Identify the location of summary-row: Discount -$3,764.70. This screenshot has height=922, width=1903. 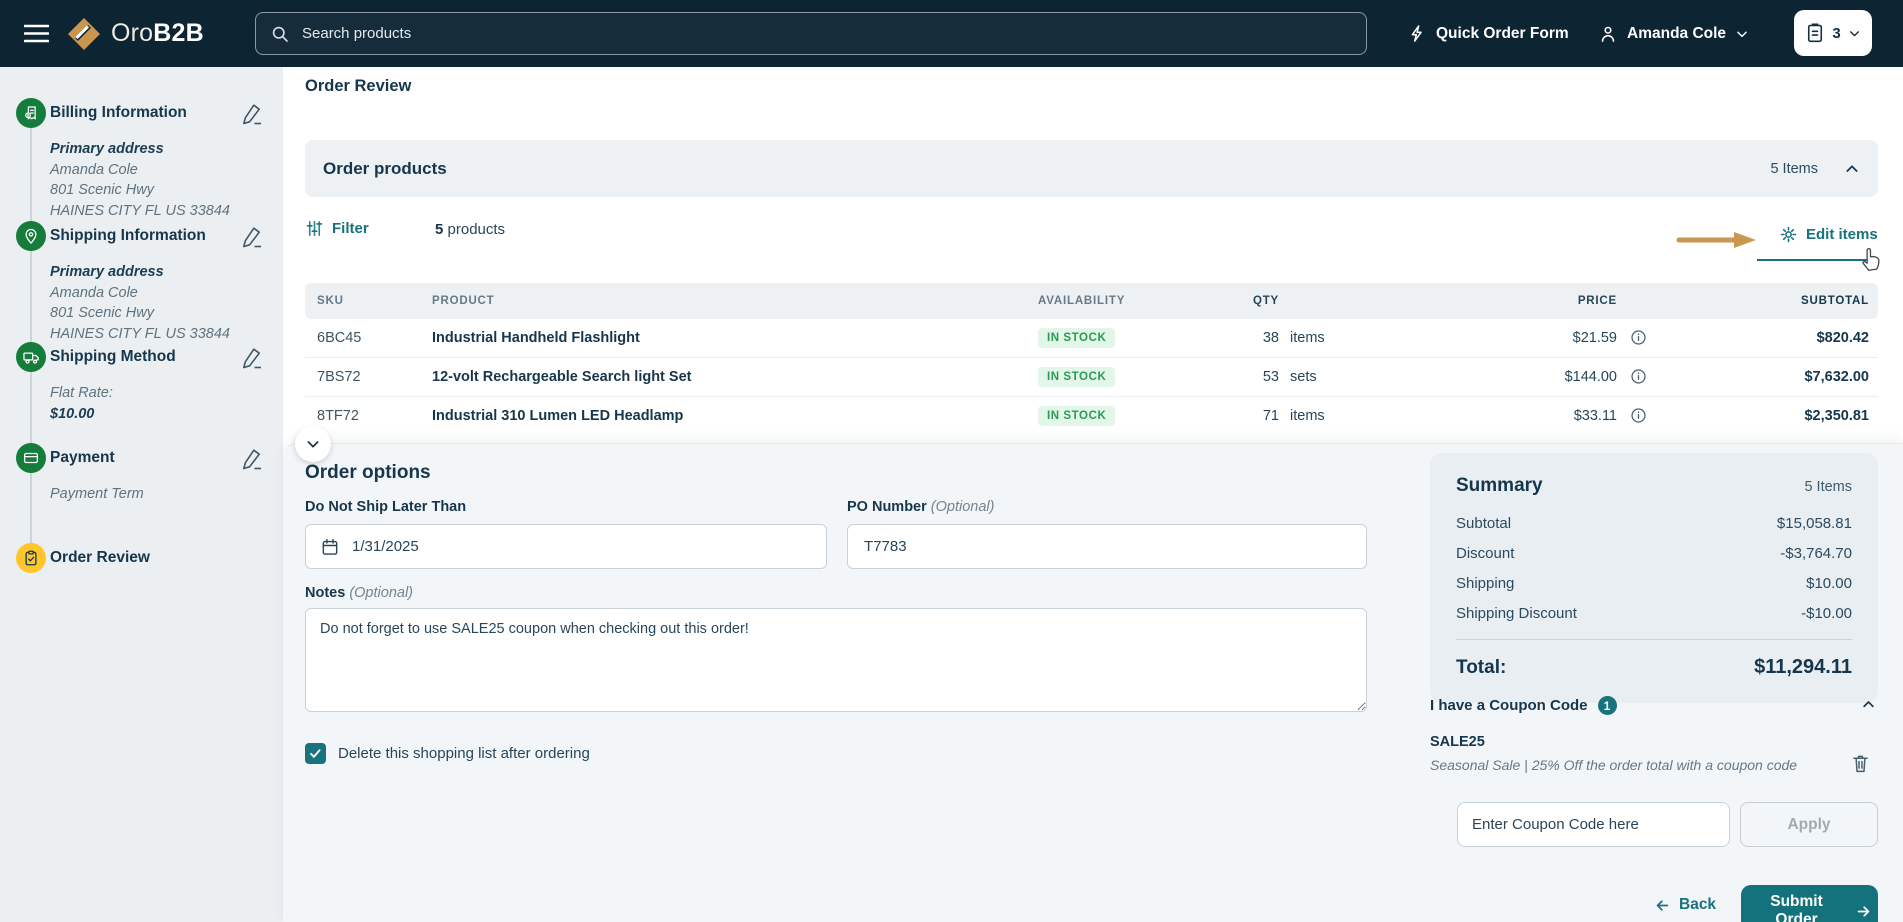
(1654, 553).